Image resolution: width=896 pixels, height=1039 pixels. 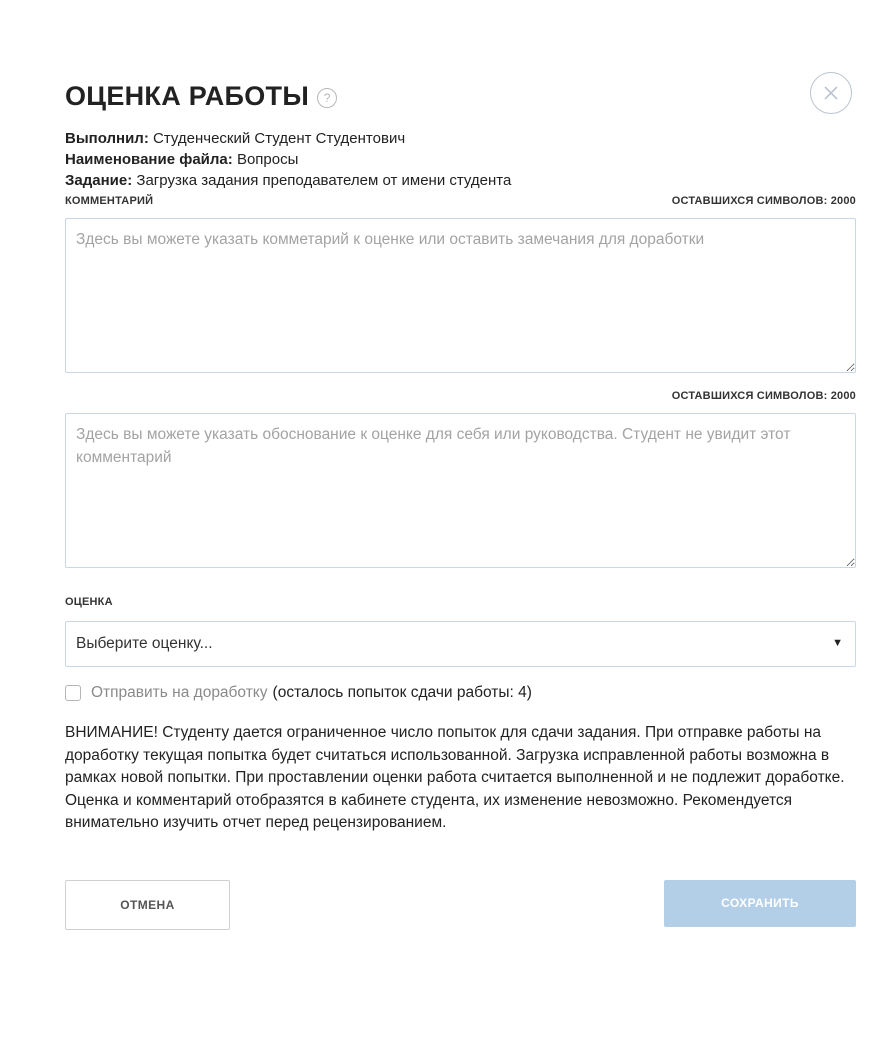 I want to click on filename-value: Вопросы, so click(x=267, y=159).